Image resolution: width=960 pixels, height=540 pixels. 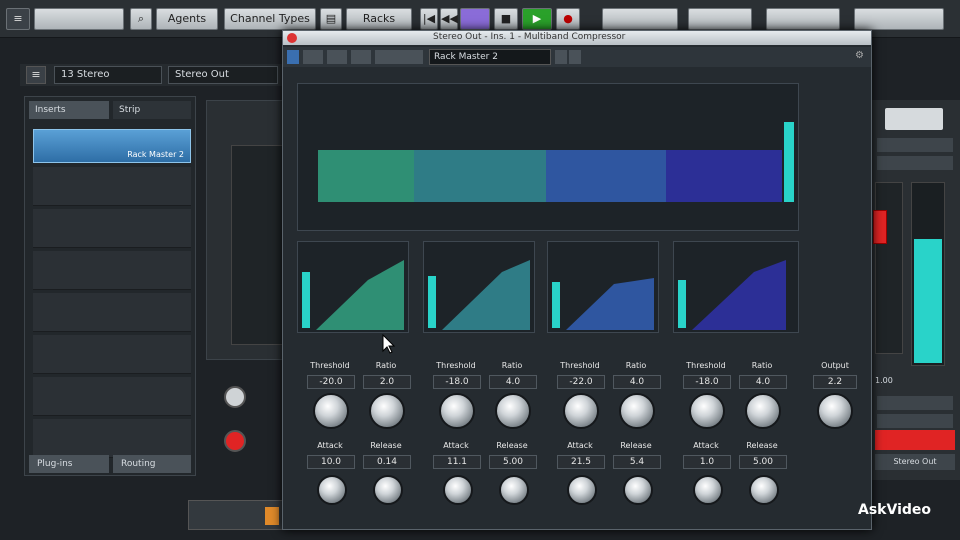 What do you see at coordinates (69, 464) in the screenshot?
I see `tab-plugins: Plug-ins` at bounding box center [69, 464].